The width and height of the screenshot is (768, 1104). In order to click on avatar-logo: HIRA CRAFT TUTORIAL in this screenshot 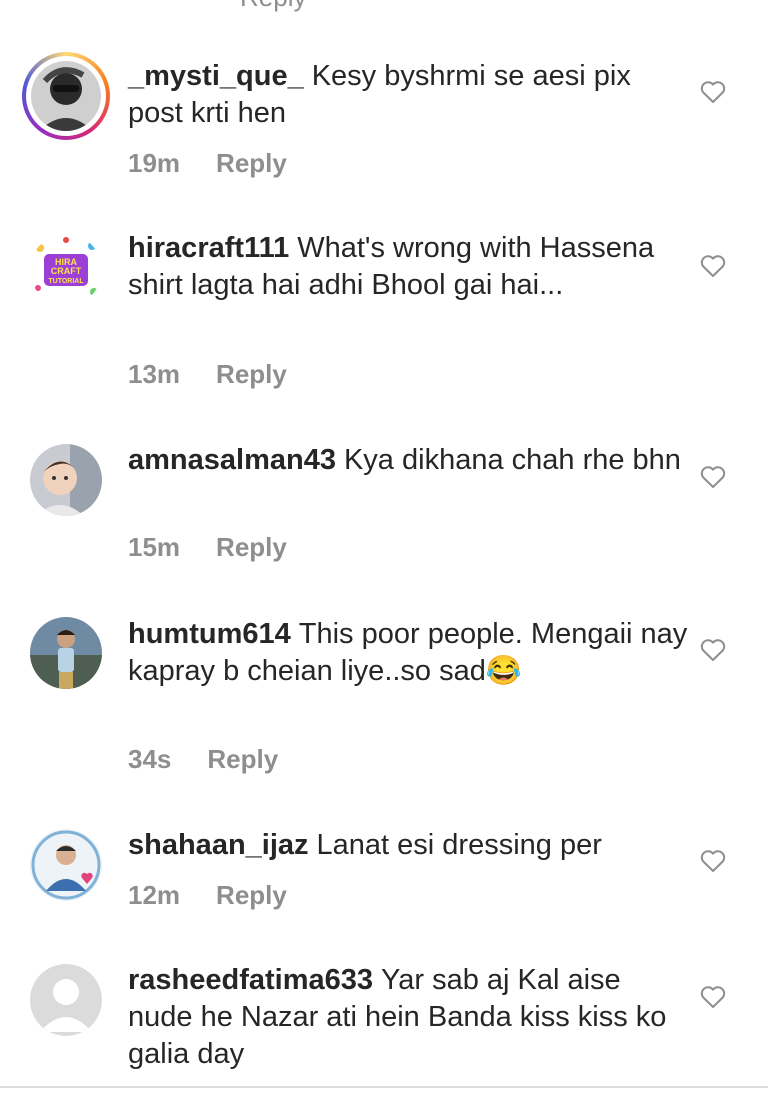, I will do `click(66, 270)`.